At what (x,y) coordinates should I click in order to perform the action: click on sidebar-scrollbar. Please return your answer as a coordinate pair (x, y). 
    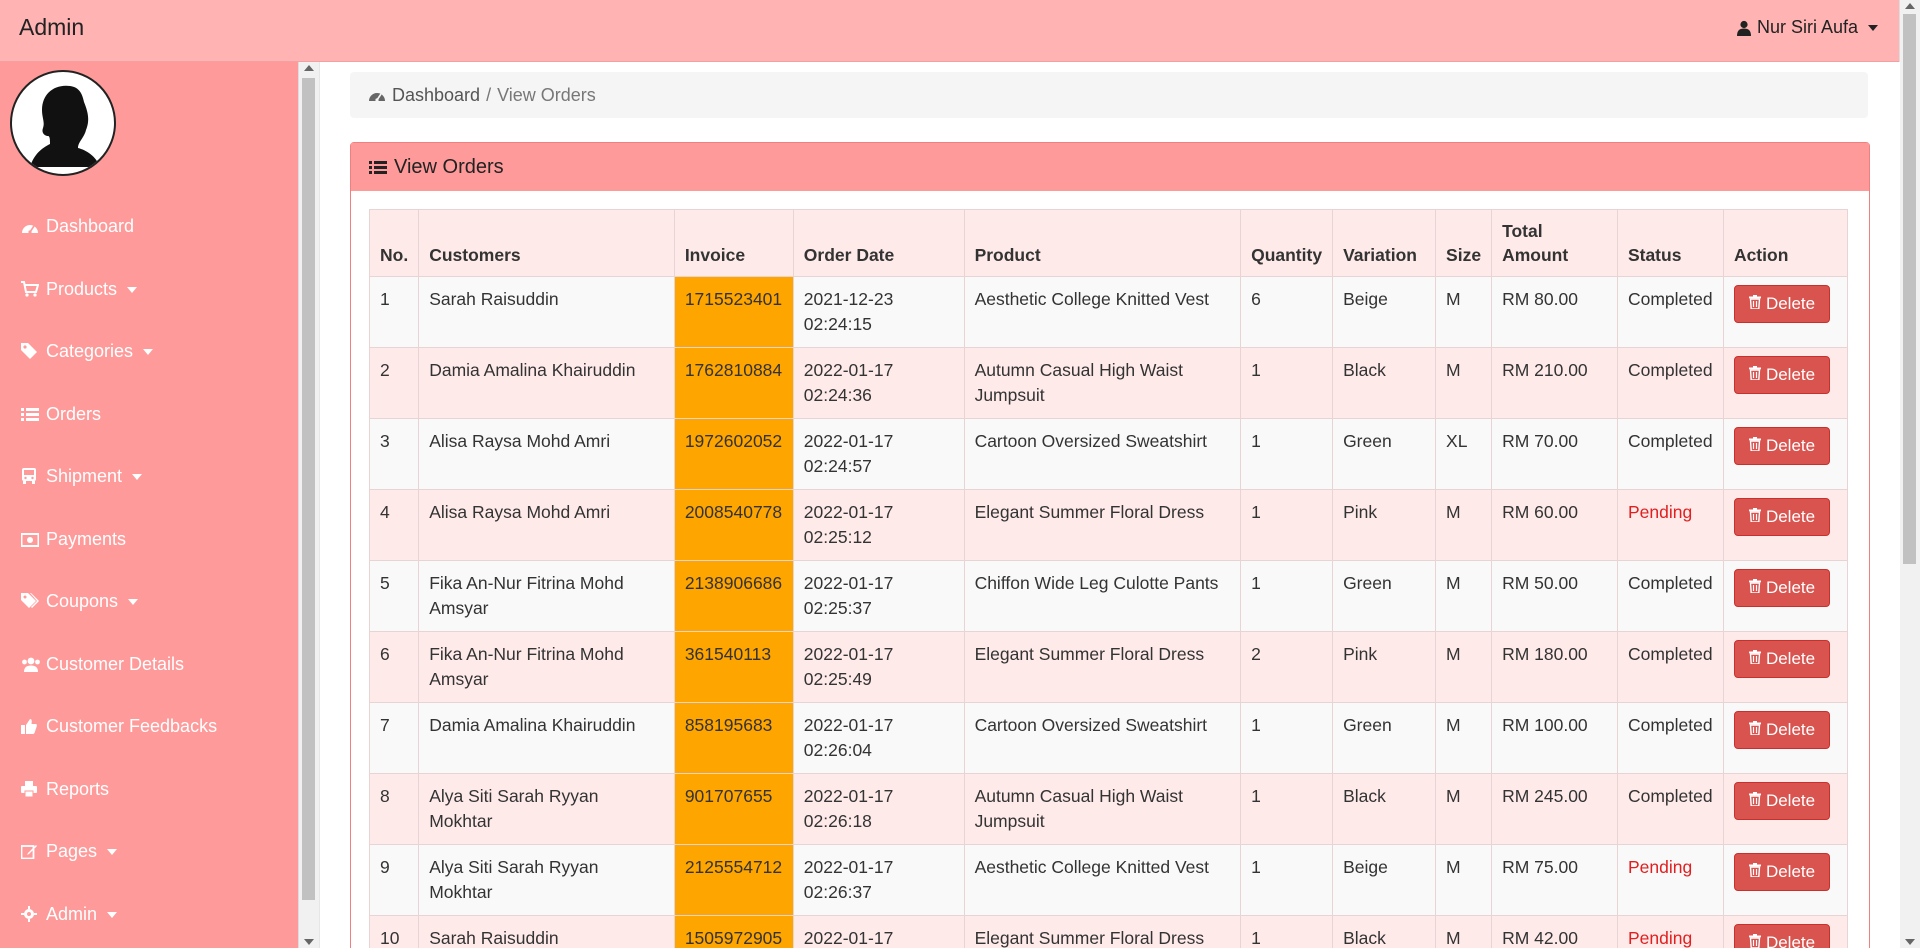
    Looking at the image, I should click on (309, 505).